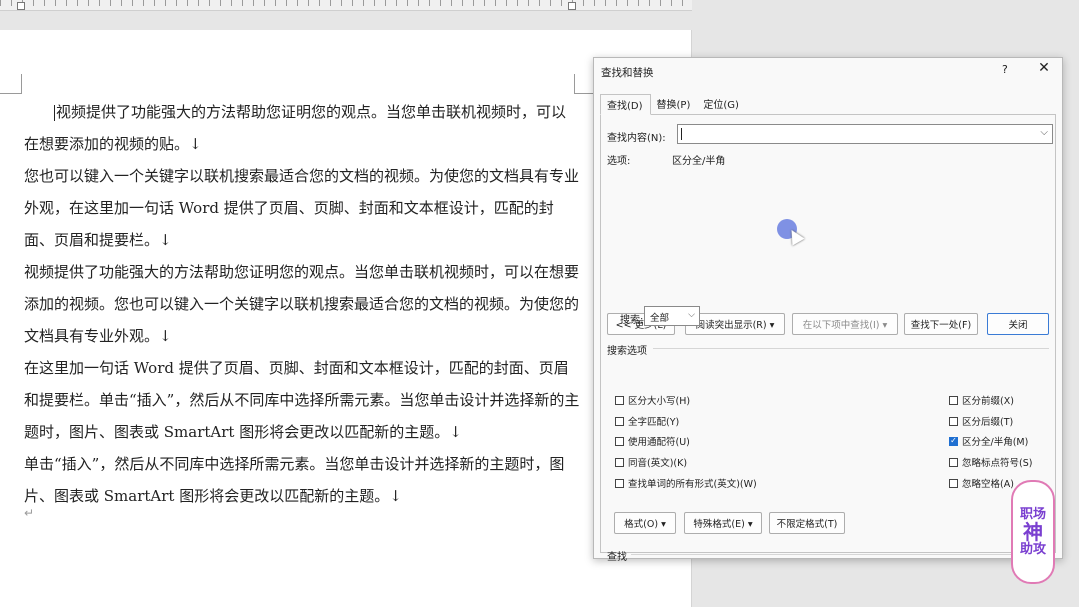  What do you see at coordinates (632, 320) in the screenshot?
I see `search-direction-label: 搜索:` at bounding box center [632, 320].